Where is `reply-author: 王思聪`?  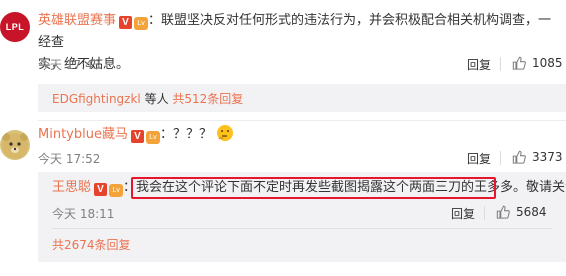 reply-author: 王思聪 is located at coordinates (71, 187).